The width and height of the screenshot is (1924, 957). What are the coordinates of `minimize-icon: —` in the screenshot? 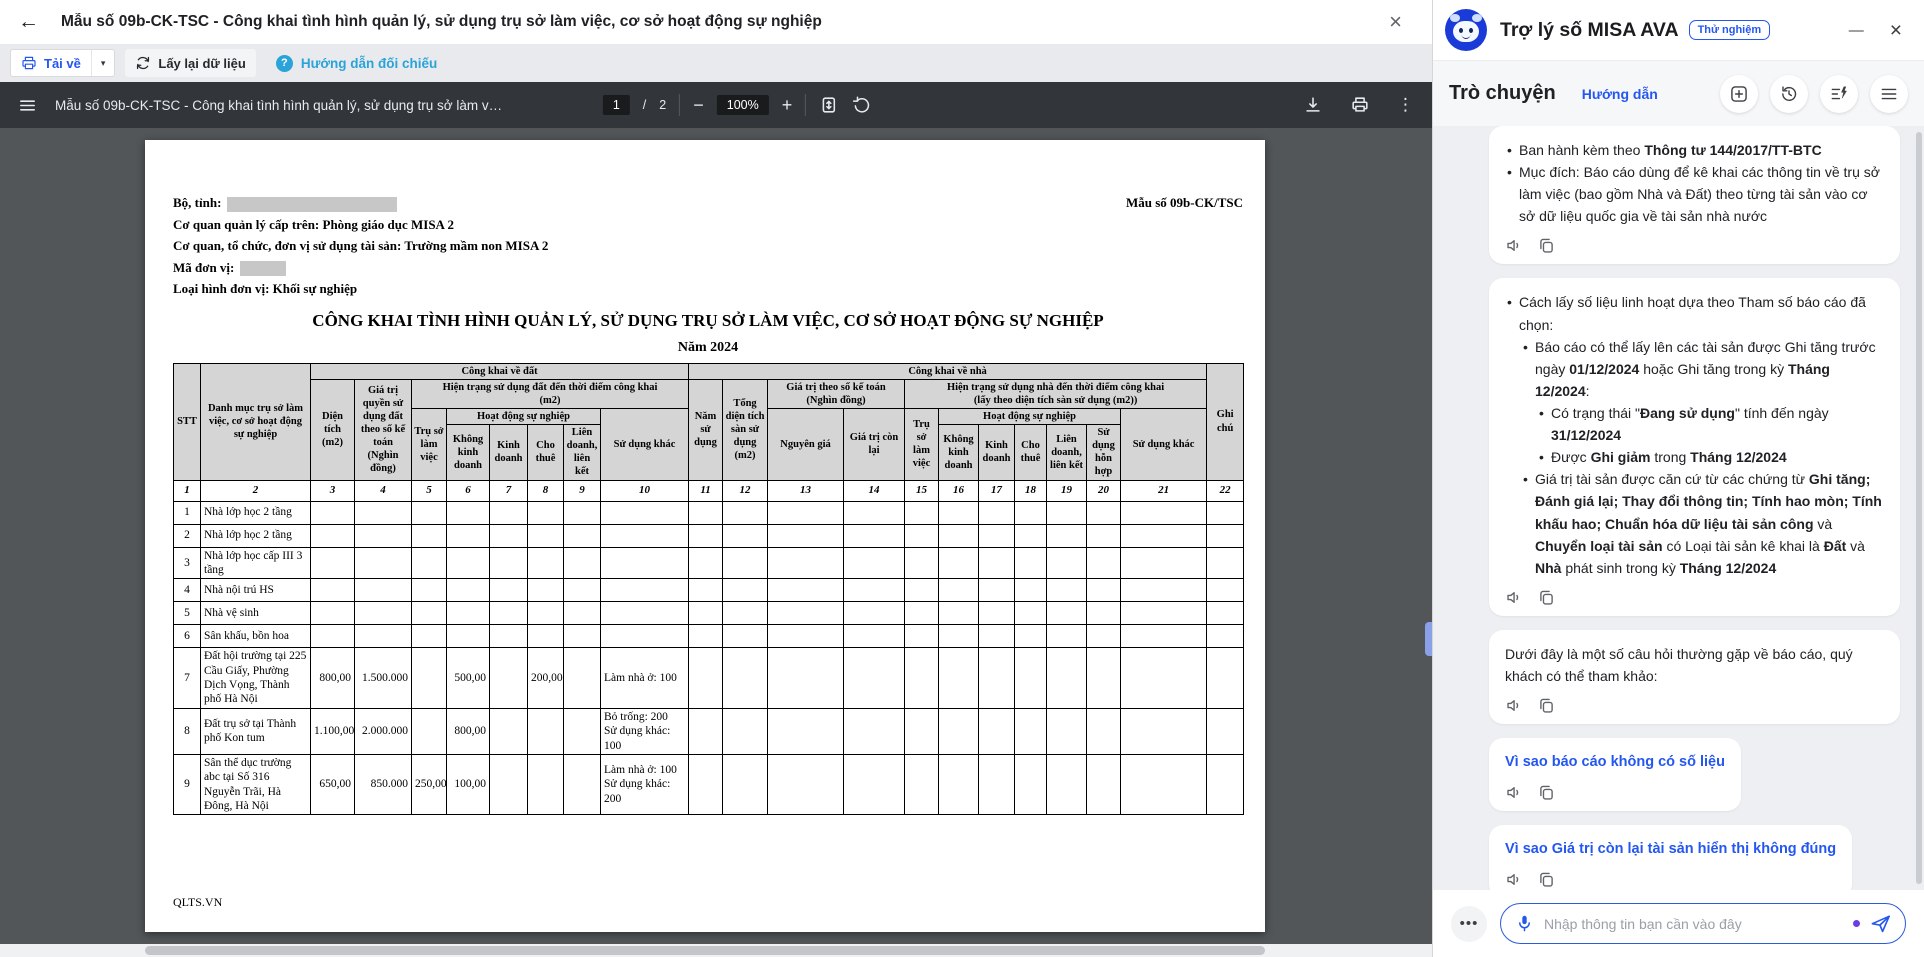 It's located at (1856, 30).